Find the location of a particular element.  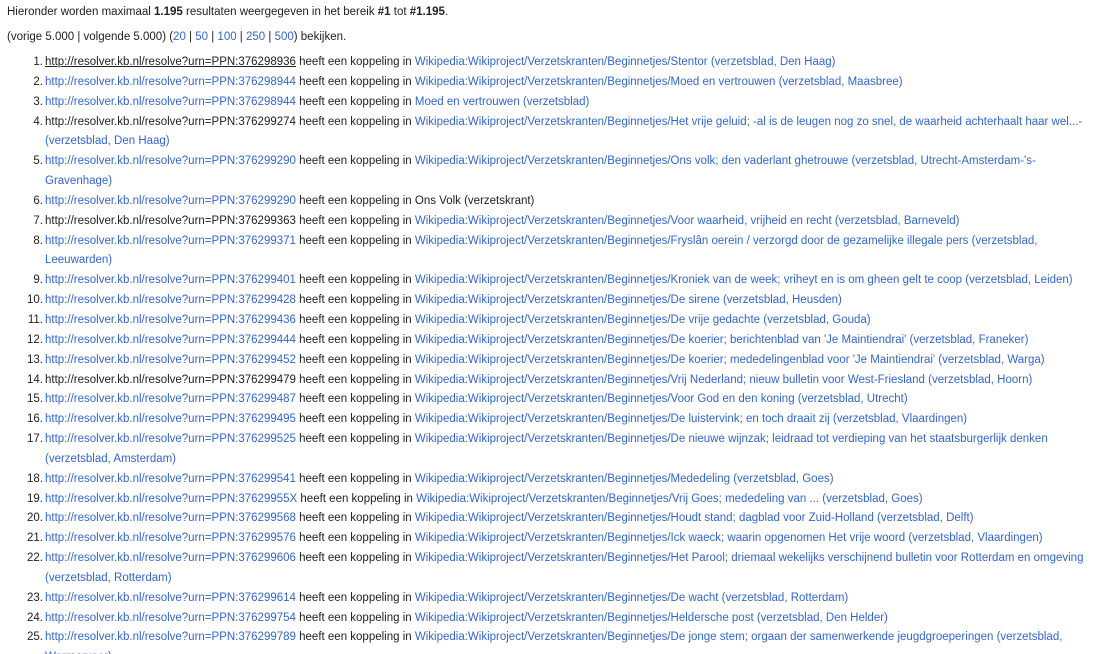

list-item-number: 4. is located at coordinates (38, 121).